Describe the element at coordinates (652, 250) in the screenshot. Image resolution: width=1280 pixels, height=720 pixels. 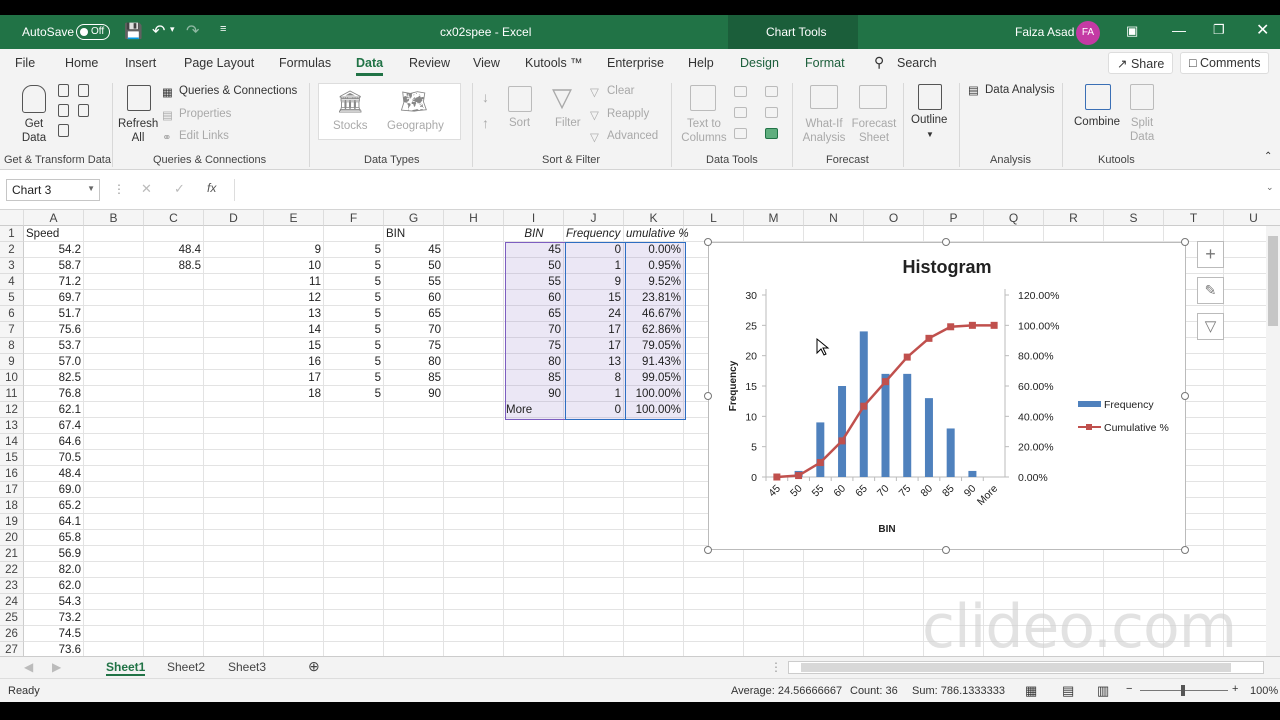
I see `cell-k2: 0.00%` at that location.